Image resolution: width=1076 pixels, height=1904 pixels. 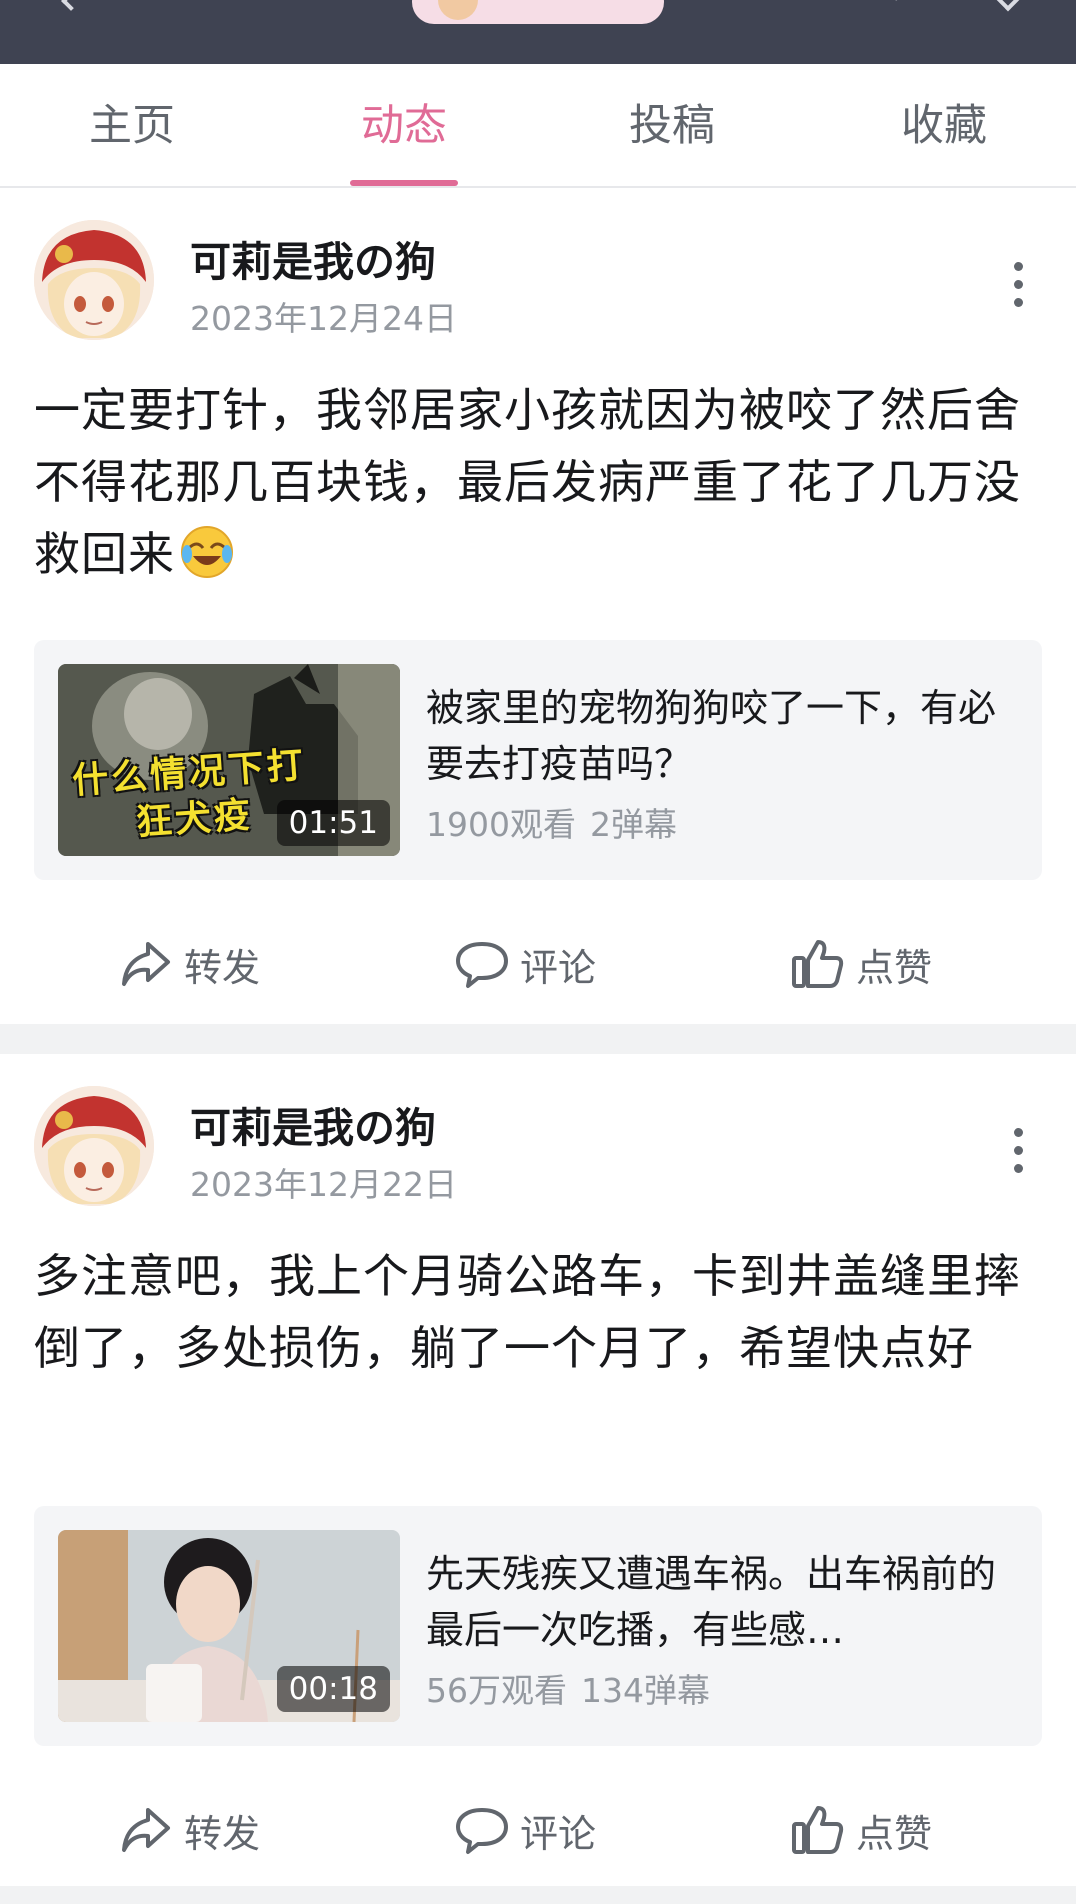 I want to click on view-count: 56万观看, so click(x=496, y=1690).